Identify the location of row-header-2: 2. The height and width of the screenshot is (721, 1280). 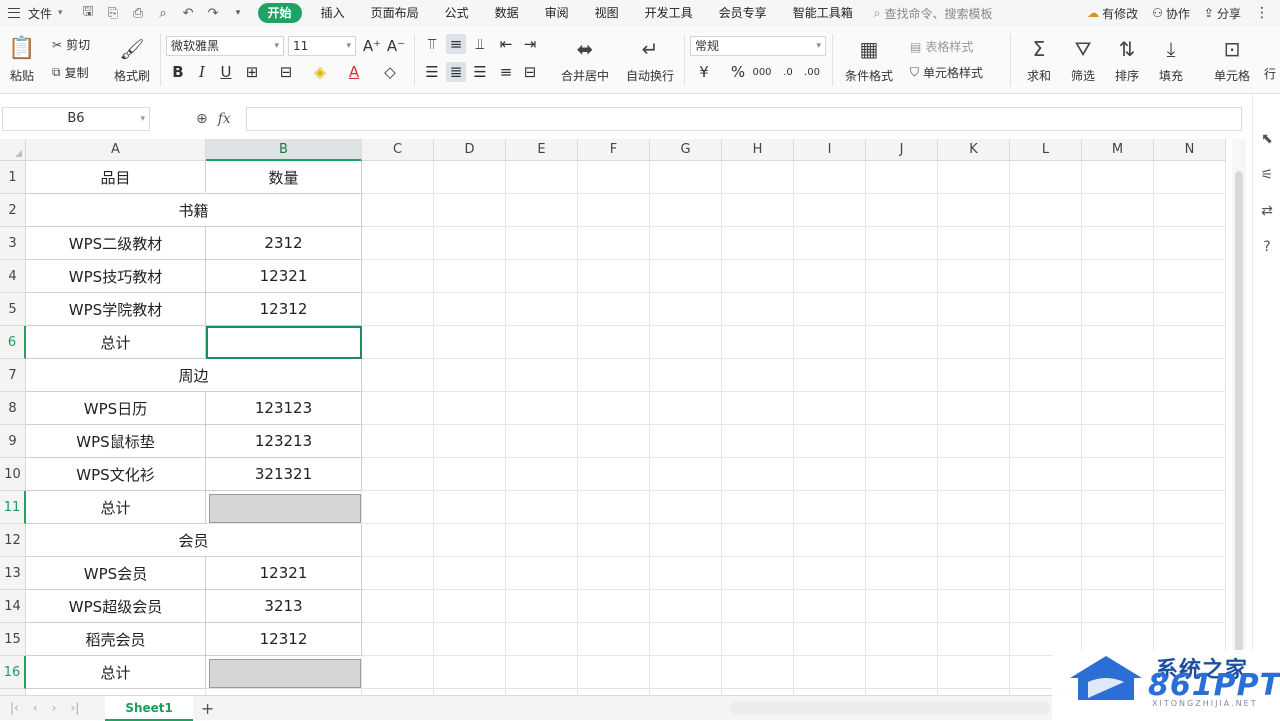
(13, 210).